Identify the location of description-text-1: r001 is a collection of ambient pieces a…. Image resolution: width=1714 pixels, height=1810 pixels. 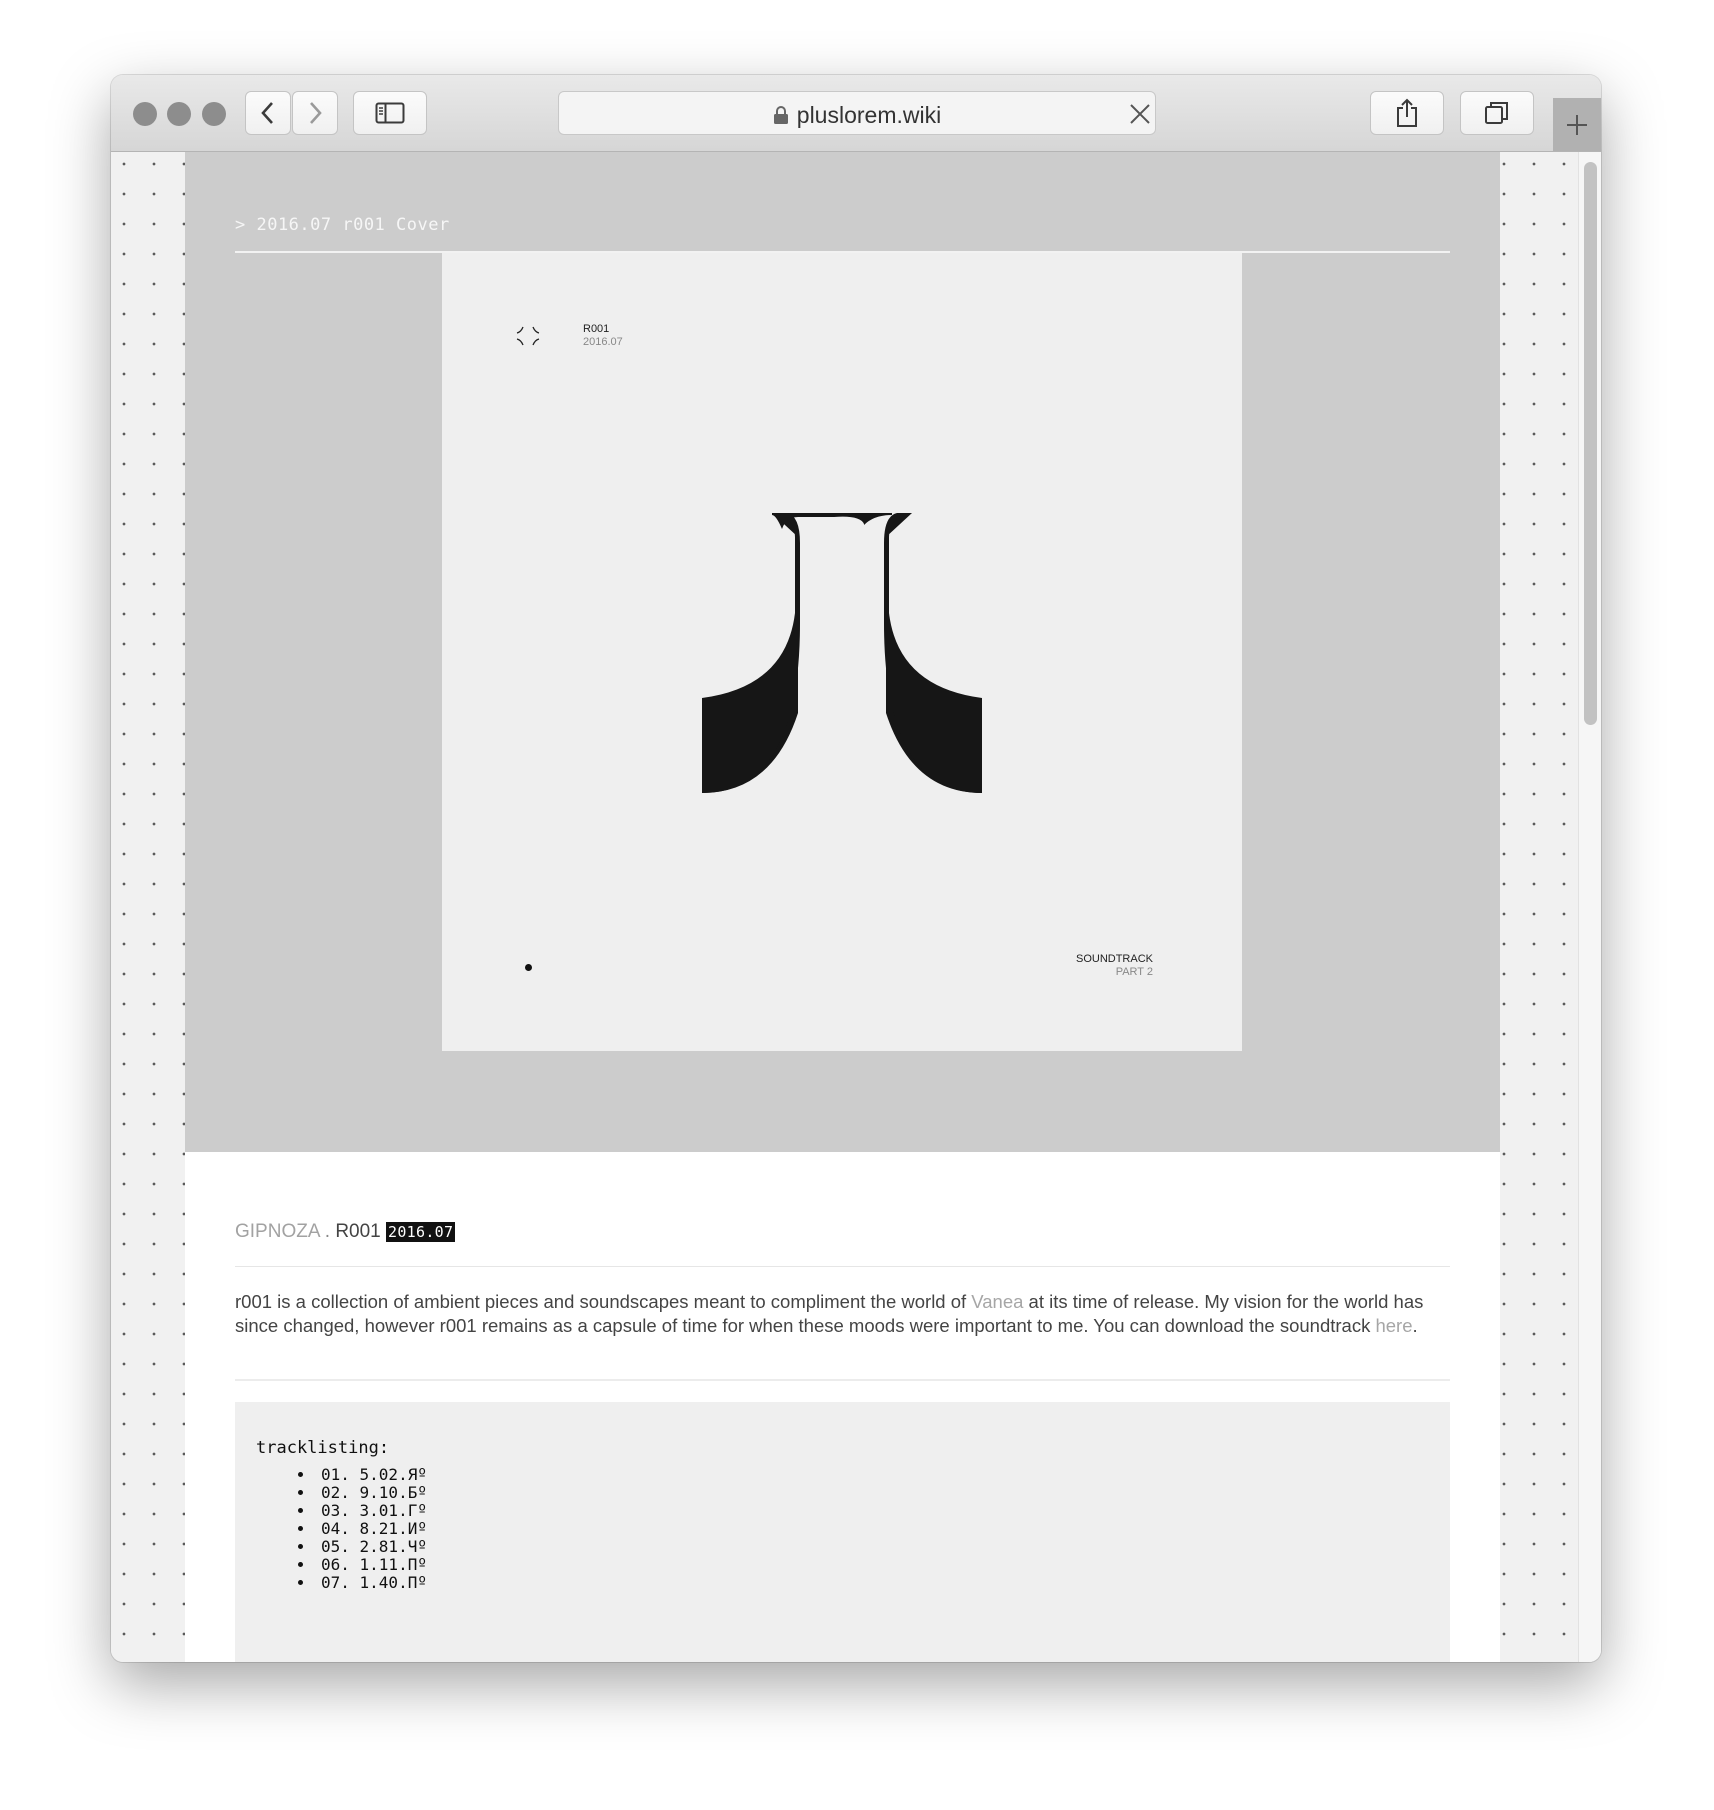
(603, 1301).